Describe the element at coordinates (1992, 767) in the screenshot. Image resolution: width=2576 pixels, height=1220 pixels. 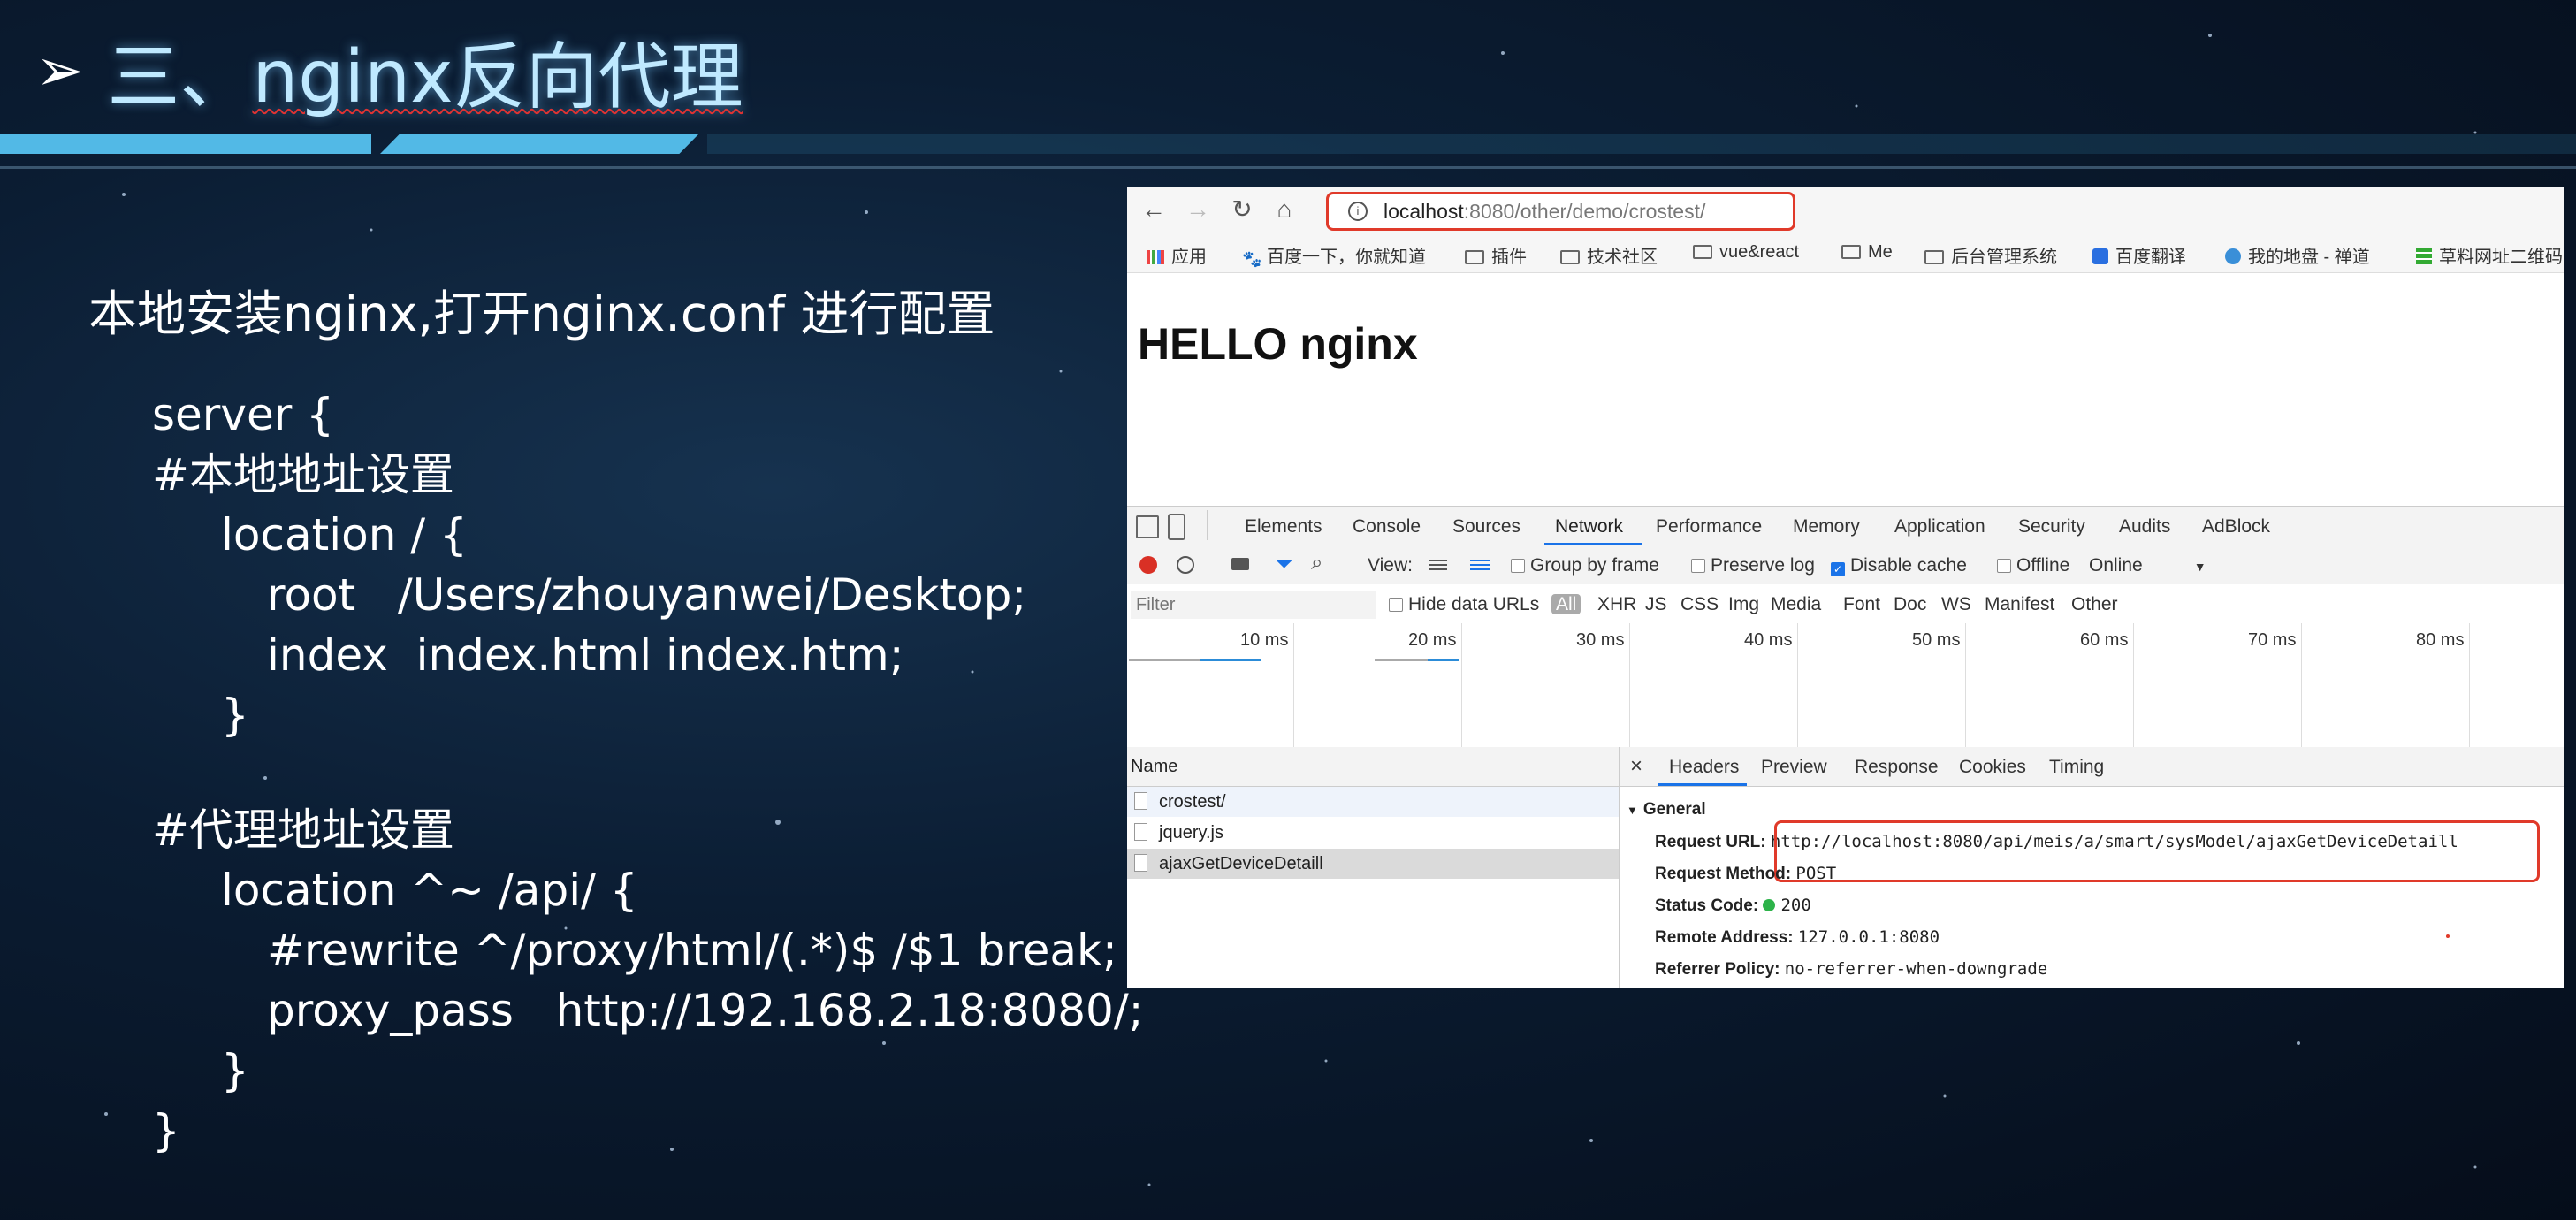
I see `tab-cookies: Cookies` at that location.